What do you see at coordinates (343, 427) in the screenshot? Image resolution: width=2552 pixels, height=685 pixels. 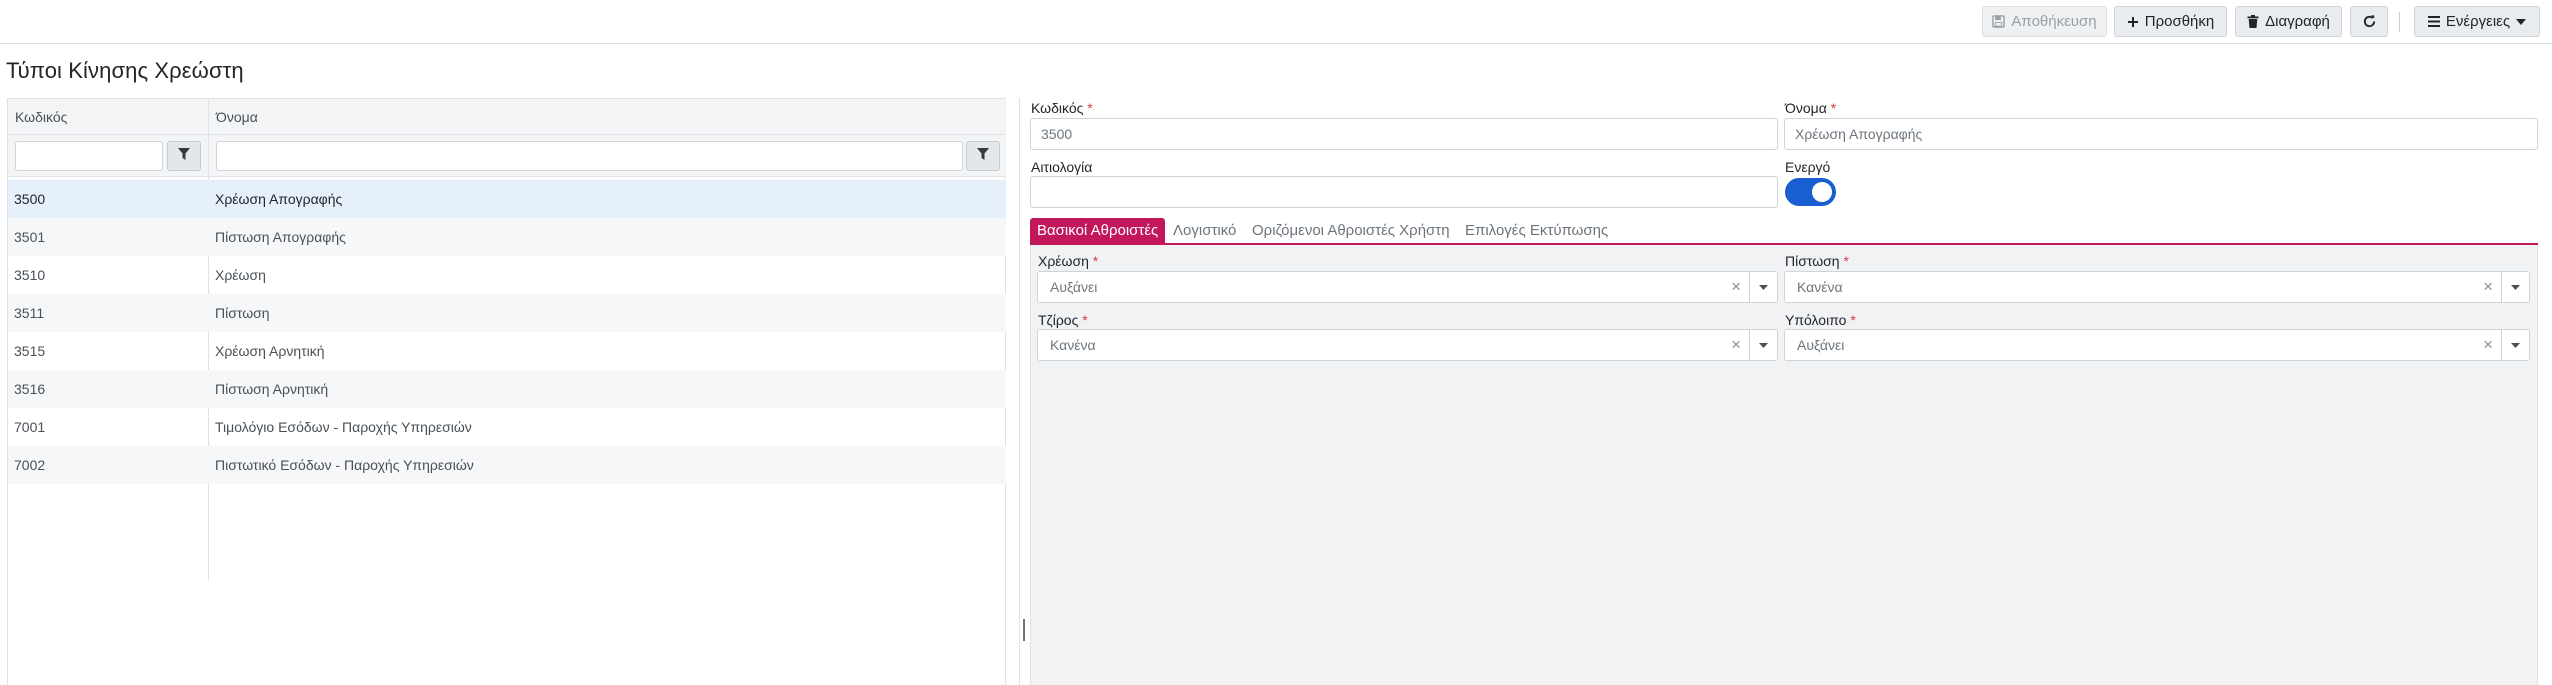 I see `row-name-cell: Τιμολόγιο Εσόδων - Παροχής Υπηρεσιών` at bounding box center [343, 427].